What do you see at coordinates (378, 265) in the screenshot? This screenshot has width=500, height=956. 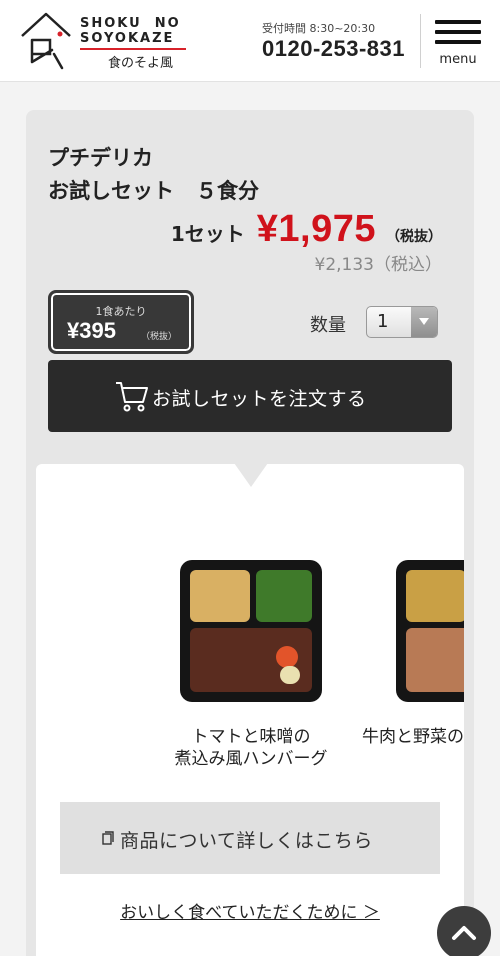 I see `price-incl-tax: ¥2,133（税込）` at bounding box center [378, 265].